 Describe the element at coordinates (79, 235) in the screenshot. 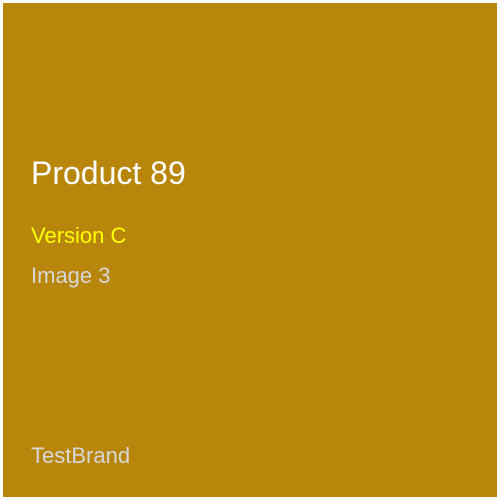

I see `version-label: Version C` at that location.